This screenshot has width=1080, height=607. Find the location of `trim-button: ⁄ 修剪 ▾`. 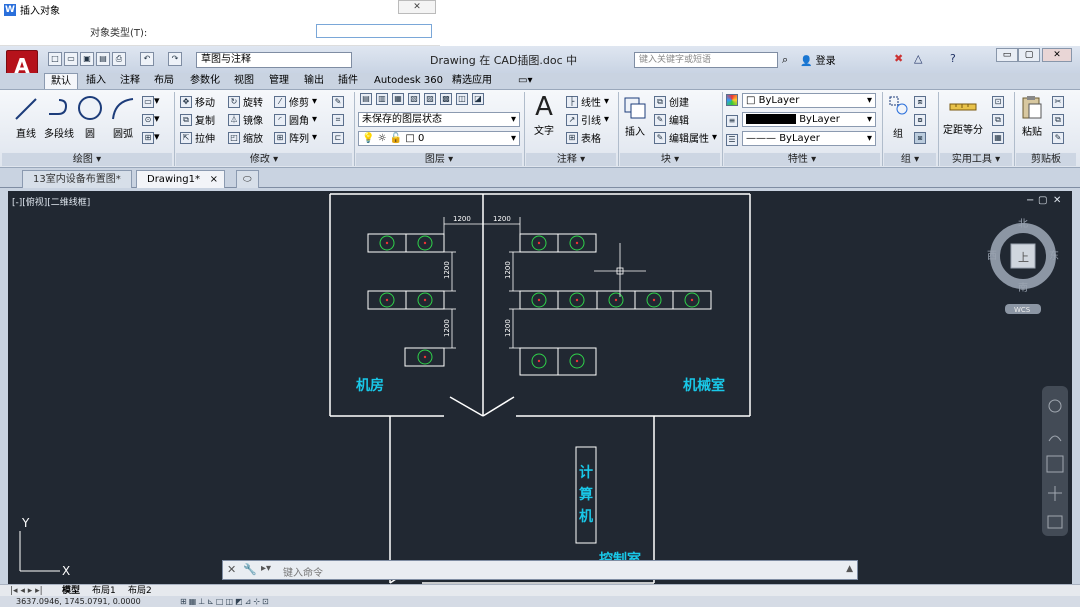

trim-button: ⁄ 修剪 ▾ is located at coordinates (295, 101).